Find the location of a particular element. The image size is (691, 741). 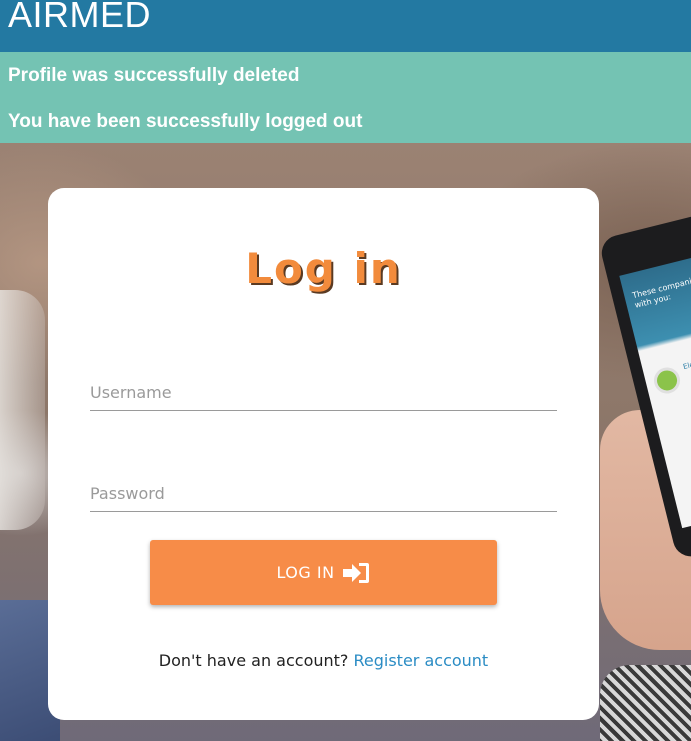

password-input is located at coordinates (323, 493).